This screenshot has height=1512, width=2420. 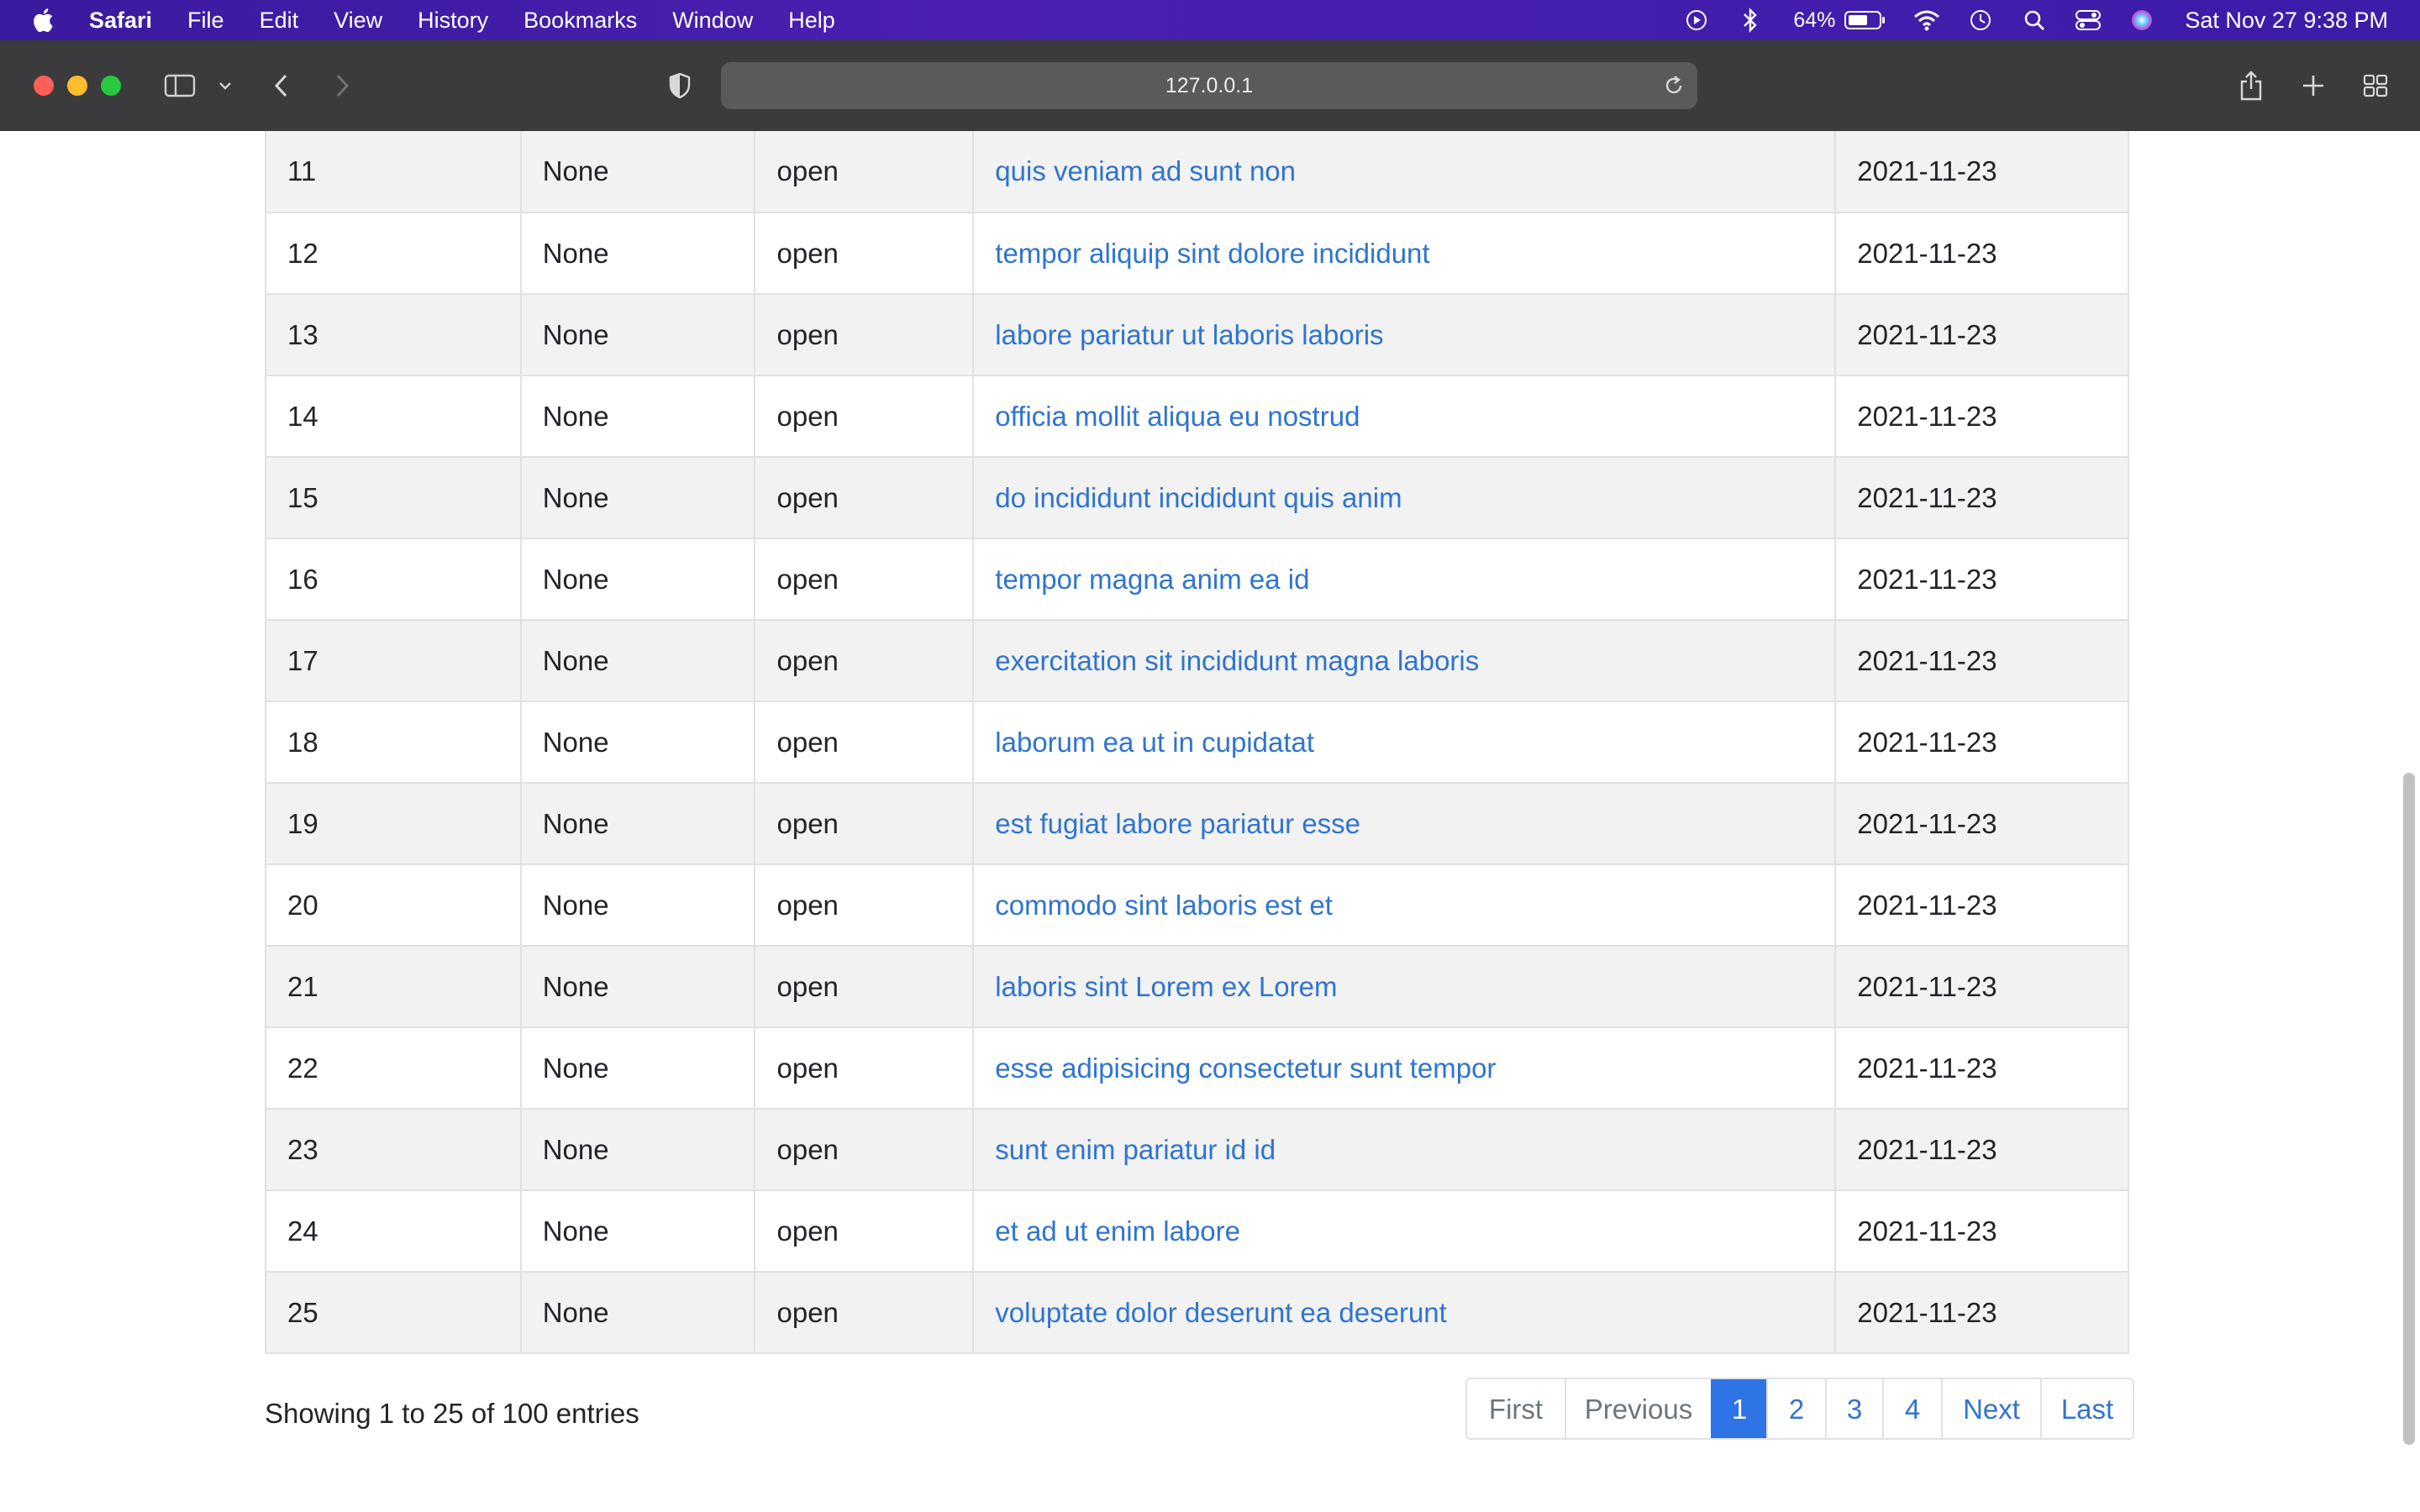 What do you see at coordinates (44, 20) in the screenshot?
I see `apple-icon` at bounding box center [44, 20].